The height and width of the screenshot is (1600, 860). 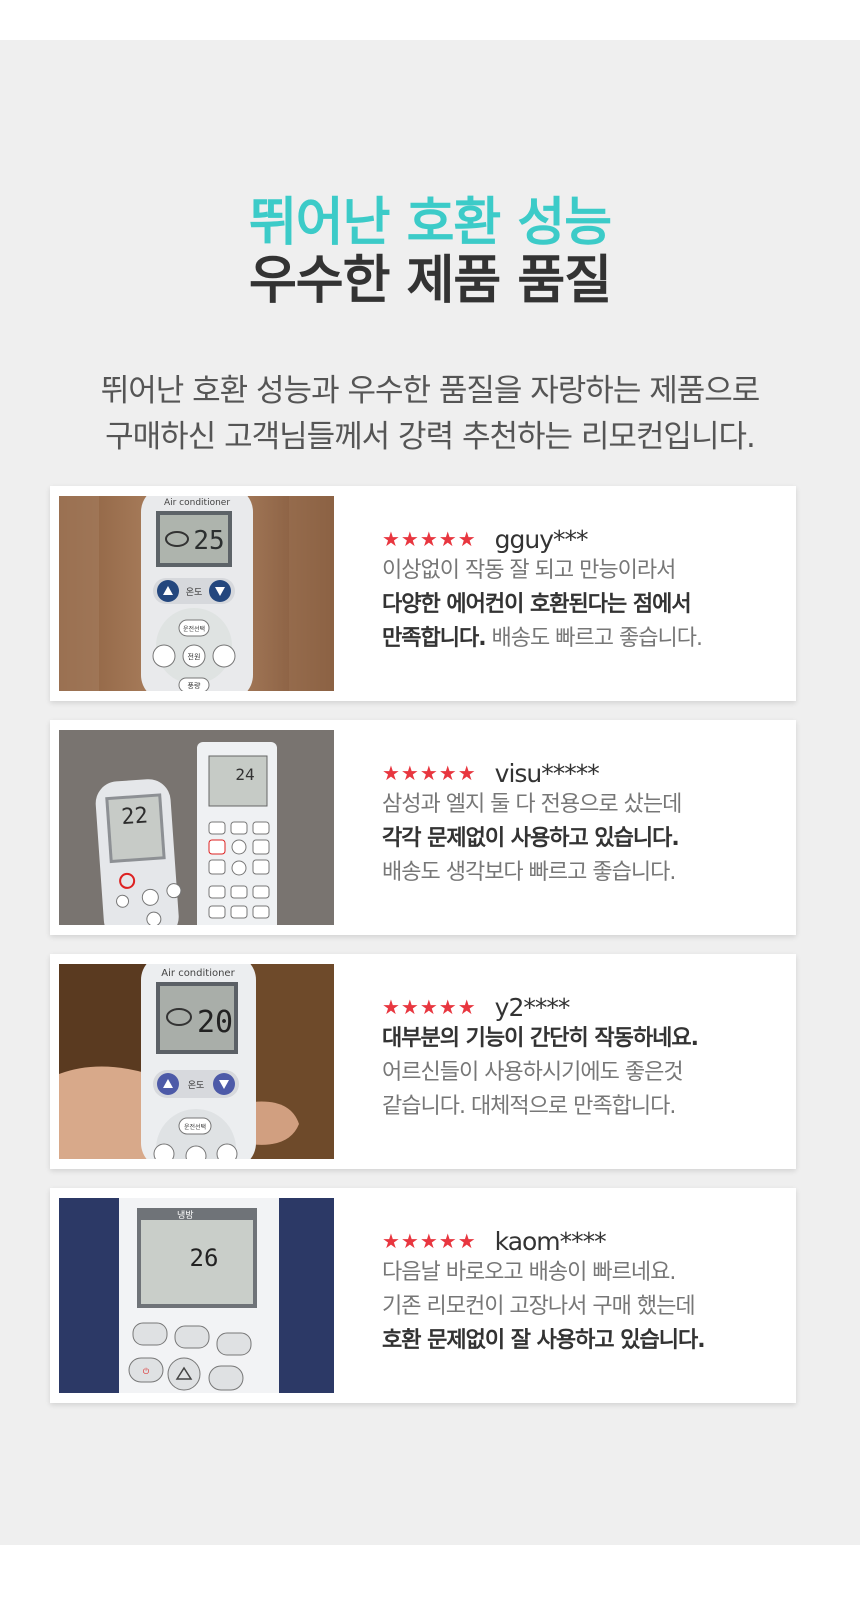 I want to click on review-photo-1: Air conditioner 25 온도 운전선택 전원 풍량, so click(x=196, y=593).